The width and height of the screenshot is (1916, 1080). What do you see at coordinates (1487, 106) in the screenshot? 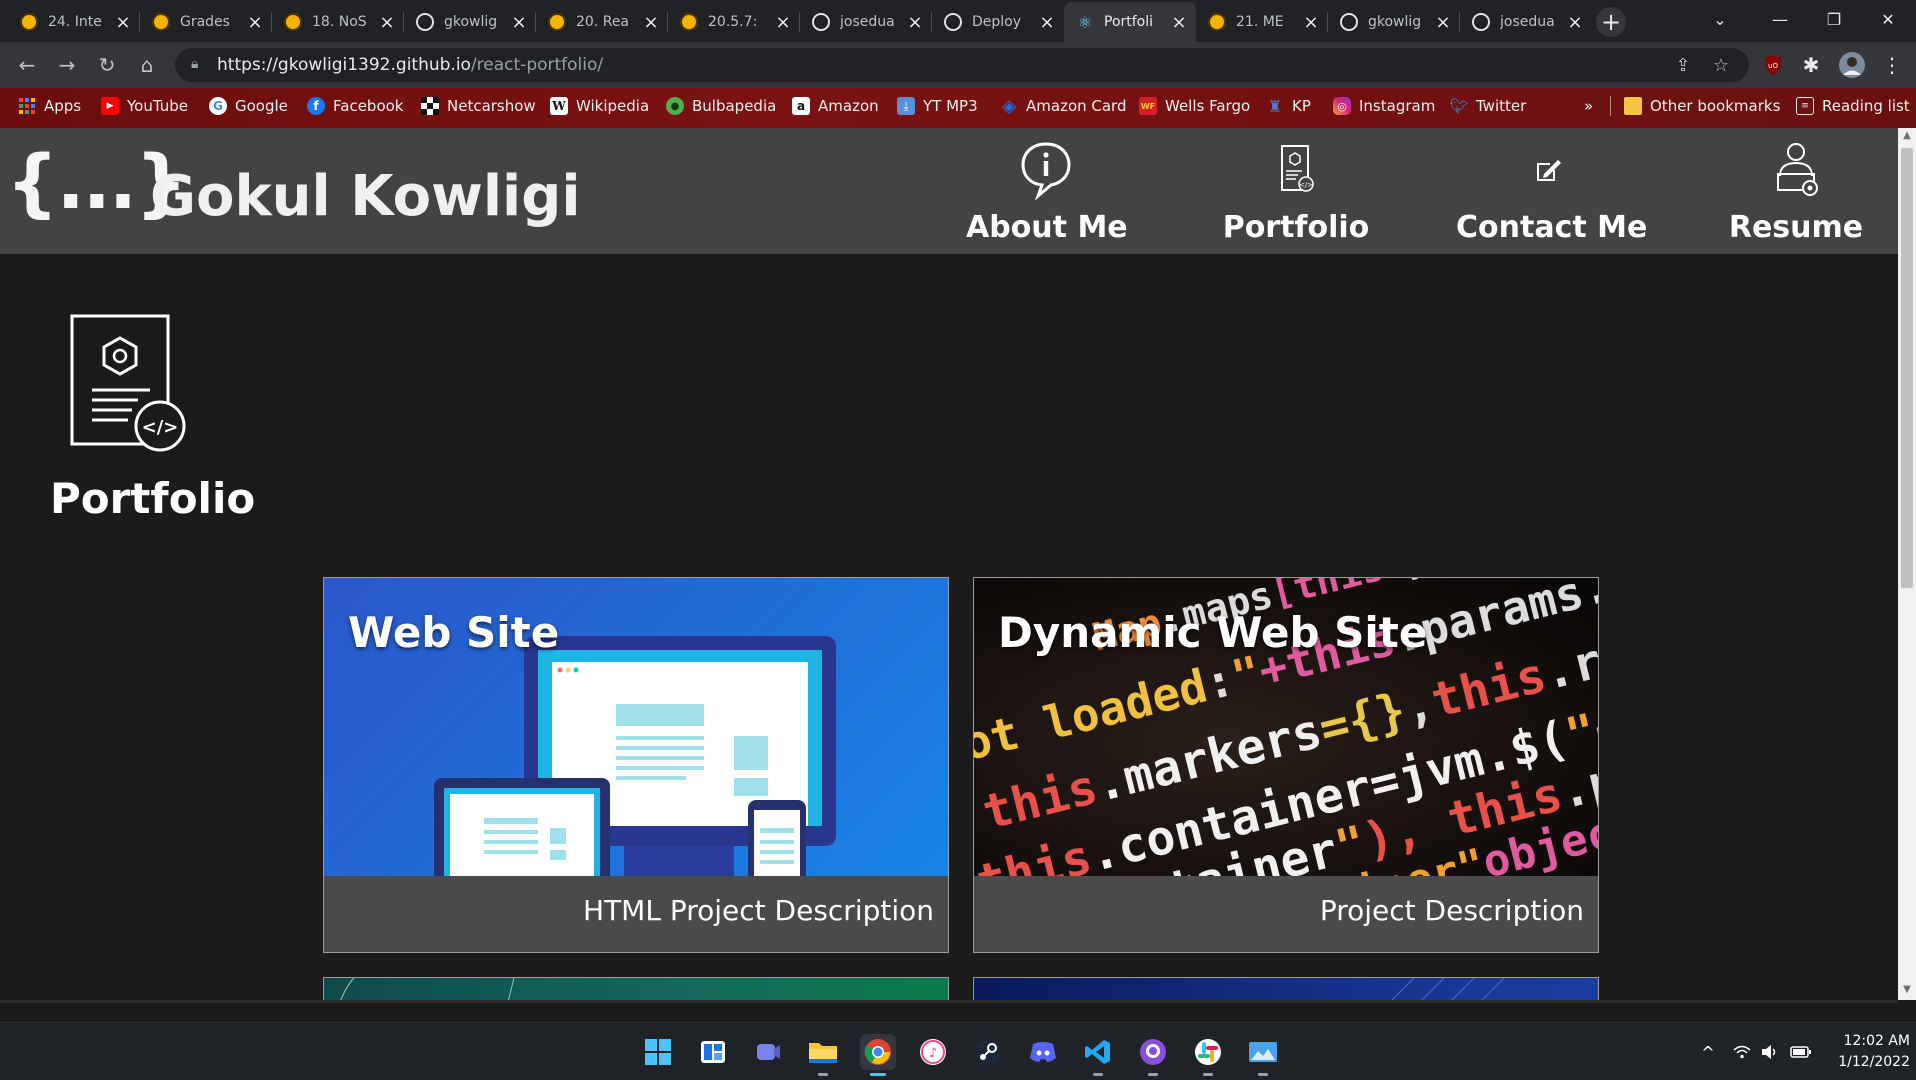
I see `bookmark-twitter: 🐦︎ Twitter` at bounding box center [1487, 106].